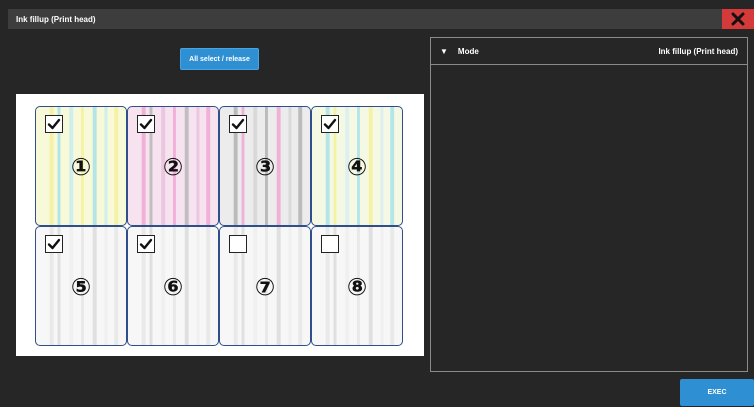 The width and height of the screenshot is (754, 407). I want to click on print-head-cell: ⑧, so click(357, 286).